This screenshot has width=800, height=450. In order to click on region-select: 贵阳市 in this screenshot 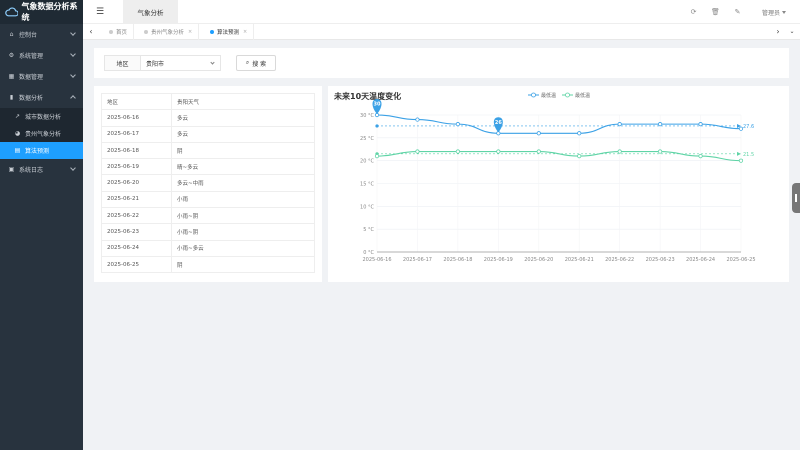, I will do `click(181, 63)`.